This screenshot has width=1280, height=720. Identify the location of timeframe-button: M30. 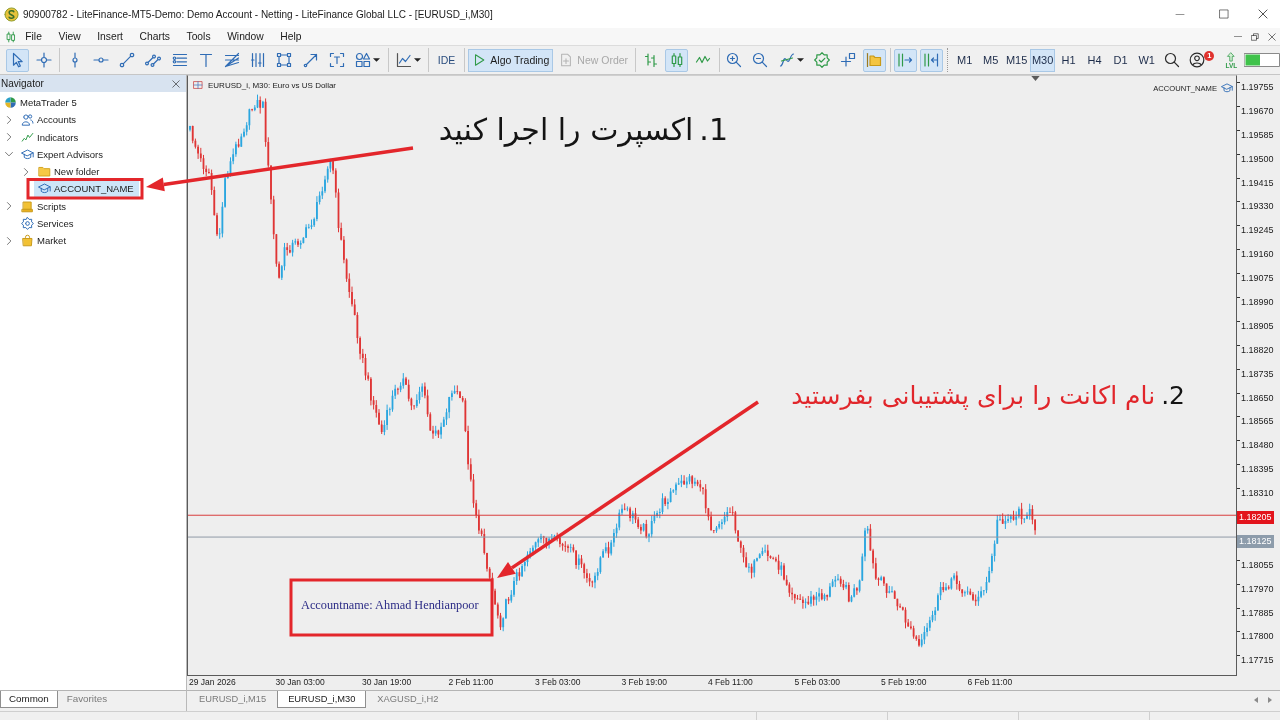
(1043, 60).